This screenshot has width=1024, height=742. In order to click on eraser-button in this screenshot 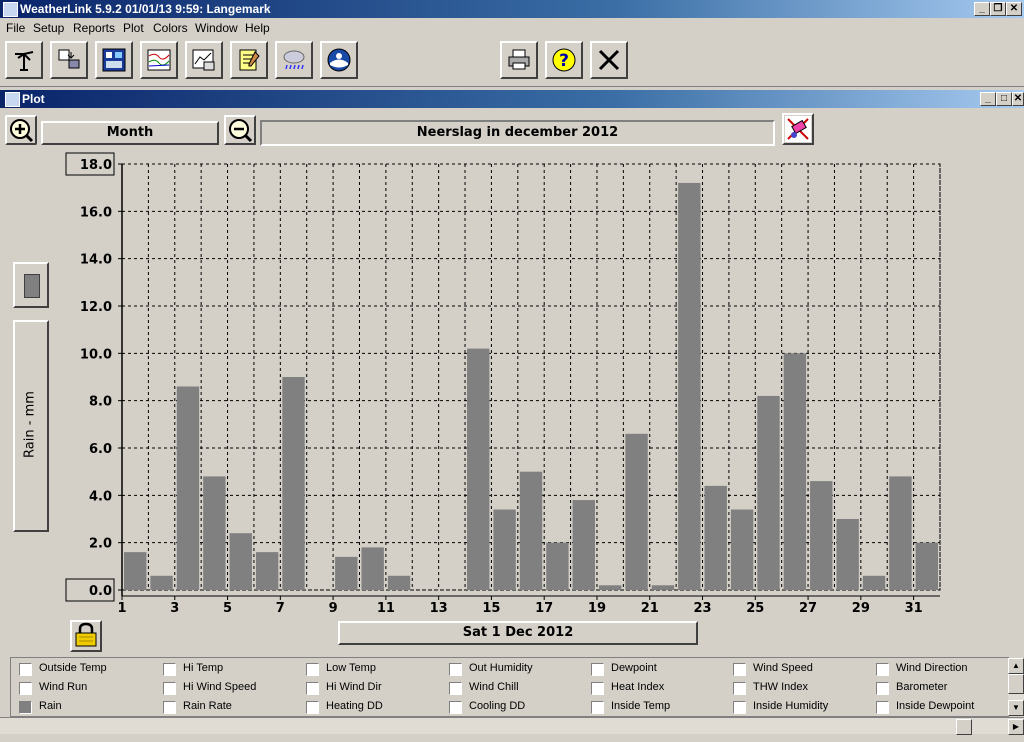, I will do `click(798, 129)`.